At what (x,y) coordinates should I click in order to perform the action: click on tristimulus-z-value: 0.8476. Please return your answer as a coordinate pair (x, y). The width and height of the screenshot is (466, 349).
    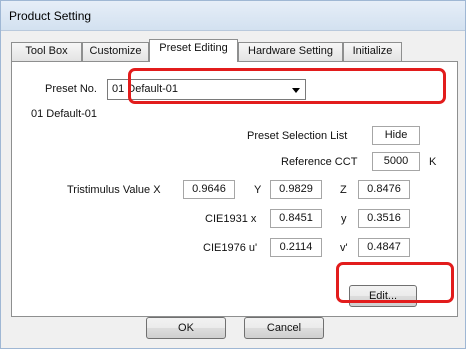
    Looking at the image, I should click on (384, 189).